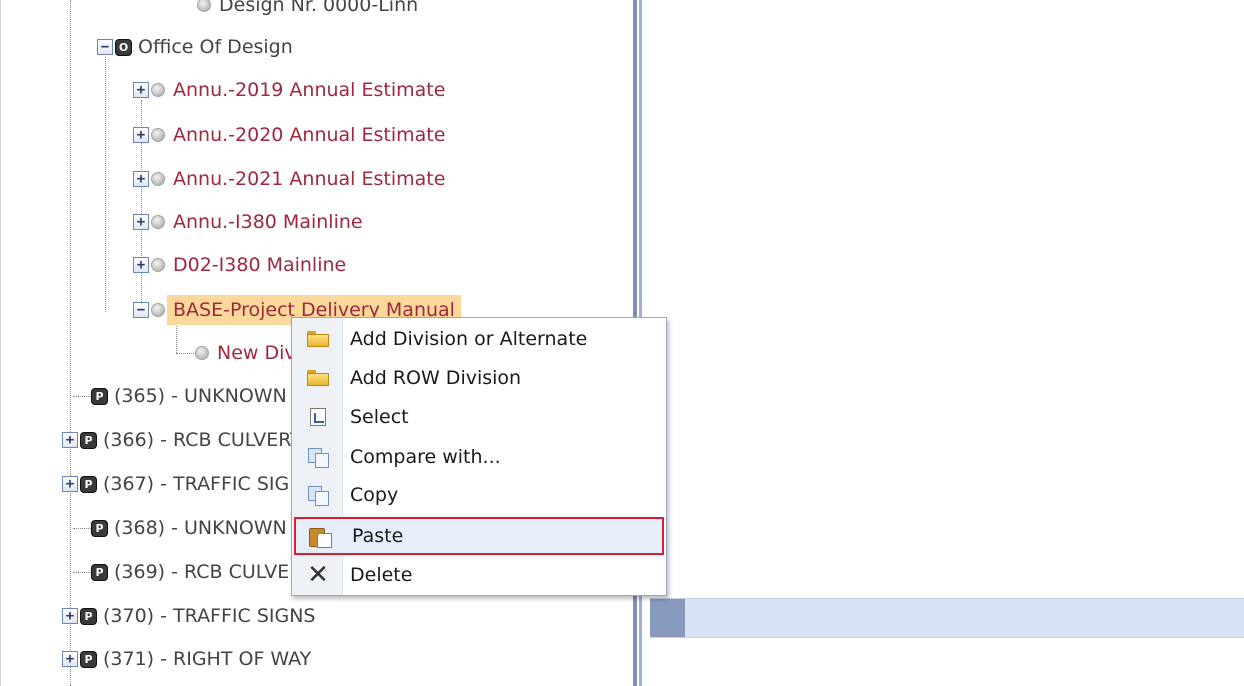  What do you see at coordinates (318, 496) in the screenshot?
I see `copy-icon` at bounding box center [318, 496].